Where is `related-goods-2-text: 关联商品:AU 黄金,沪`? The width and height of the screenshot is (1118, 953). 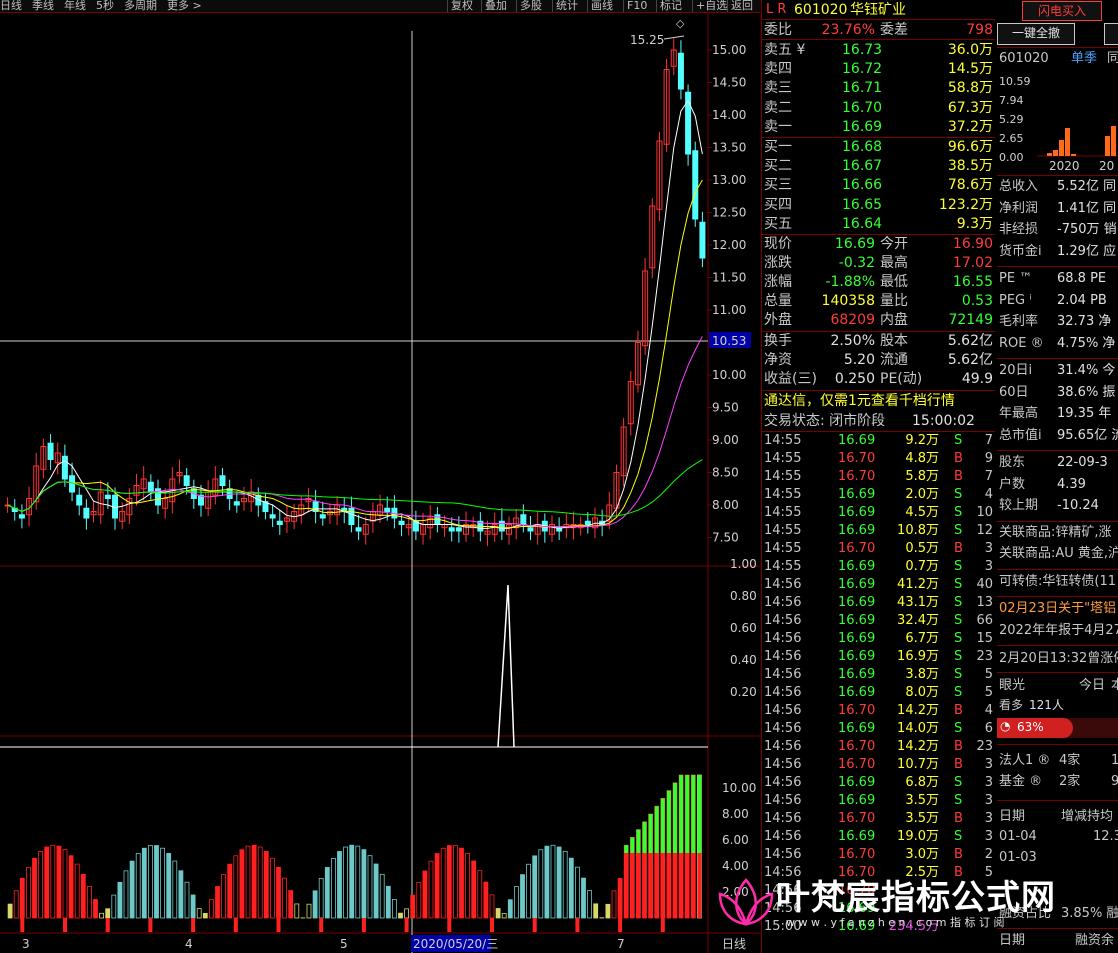 related-goods-2-text: 关联商品:AU 黄金,沪 is located at coordinates (1058, 554).